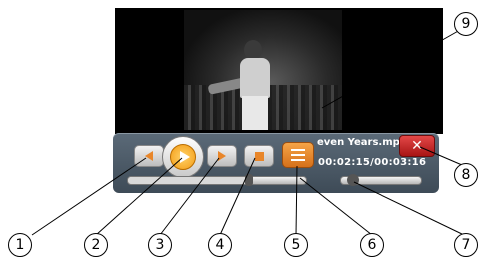 Image resolution: width=486 pixels, height=257 pixels. I want to click on callout-5: 5, so click(296, 245).